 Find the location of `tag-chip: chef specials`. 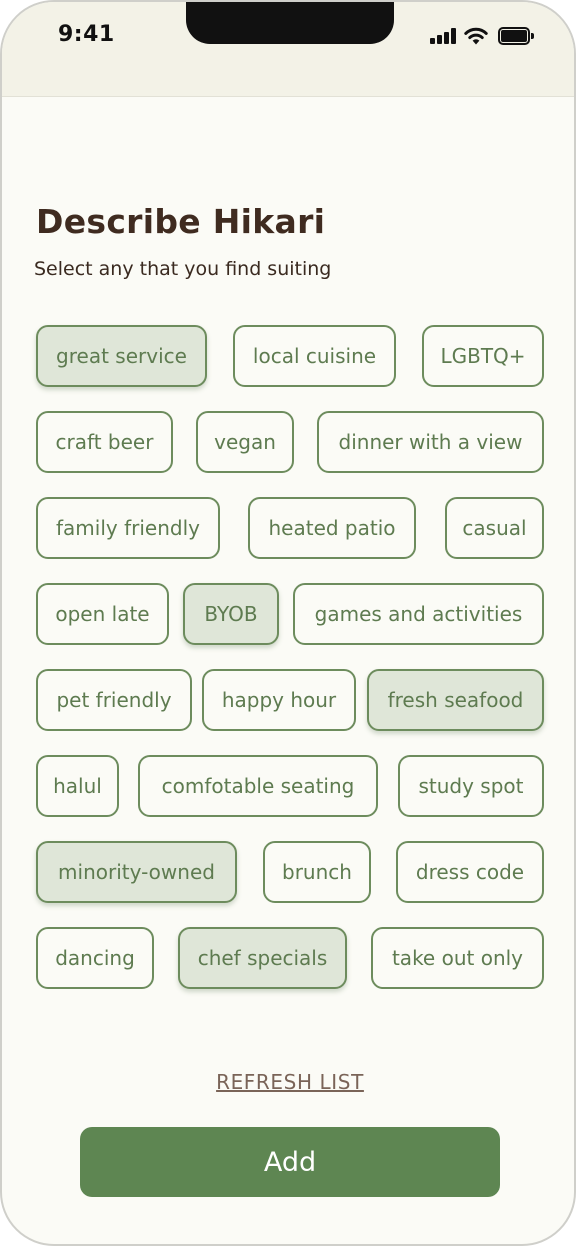

tag-chip: chef specials is located at coordinates (262, 958).